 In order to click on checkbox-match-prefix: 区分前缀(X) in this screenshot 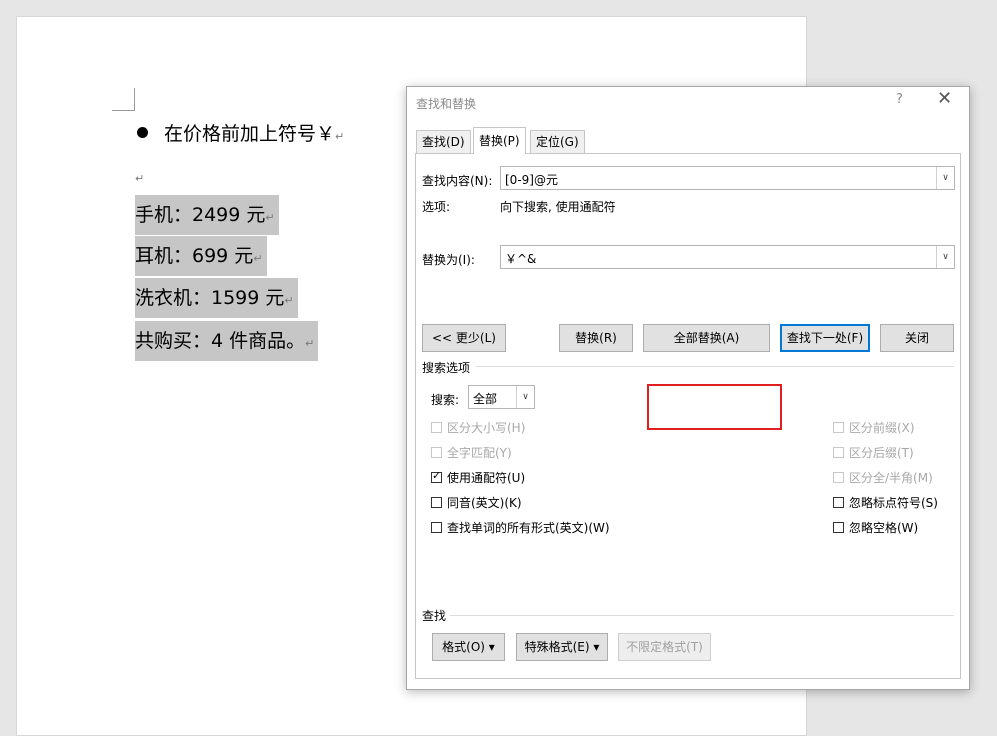, I will do `click(874, 427)`.